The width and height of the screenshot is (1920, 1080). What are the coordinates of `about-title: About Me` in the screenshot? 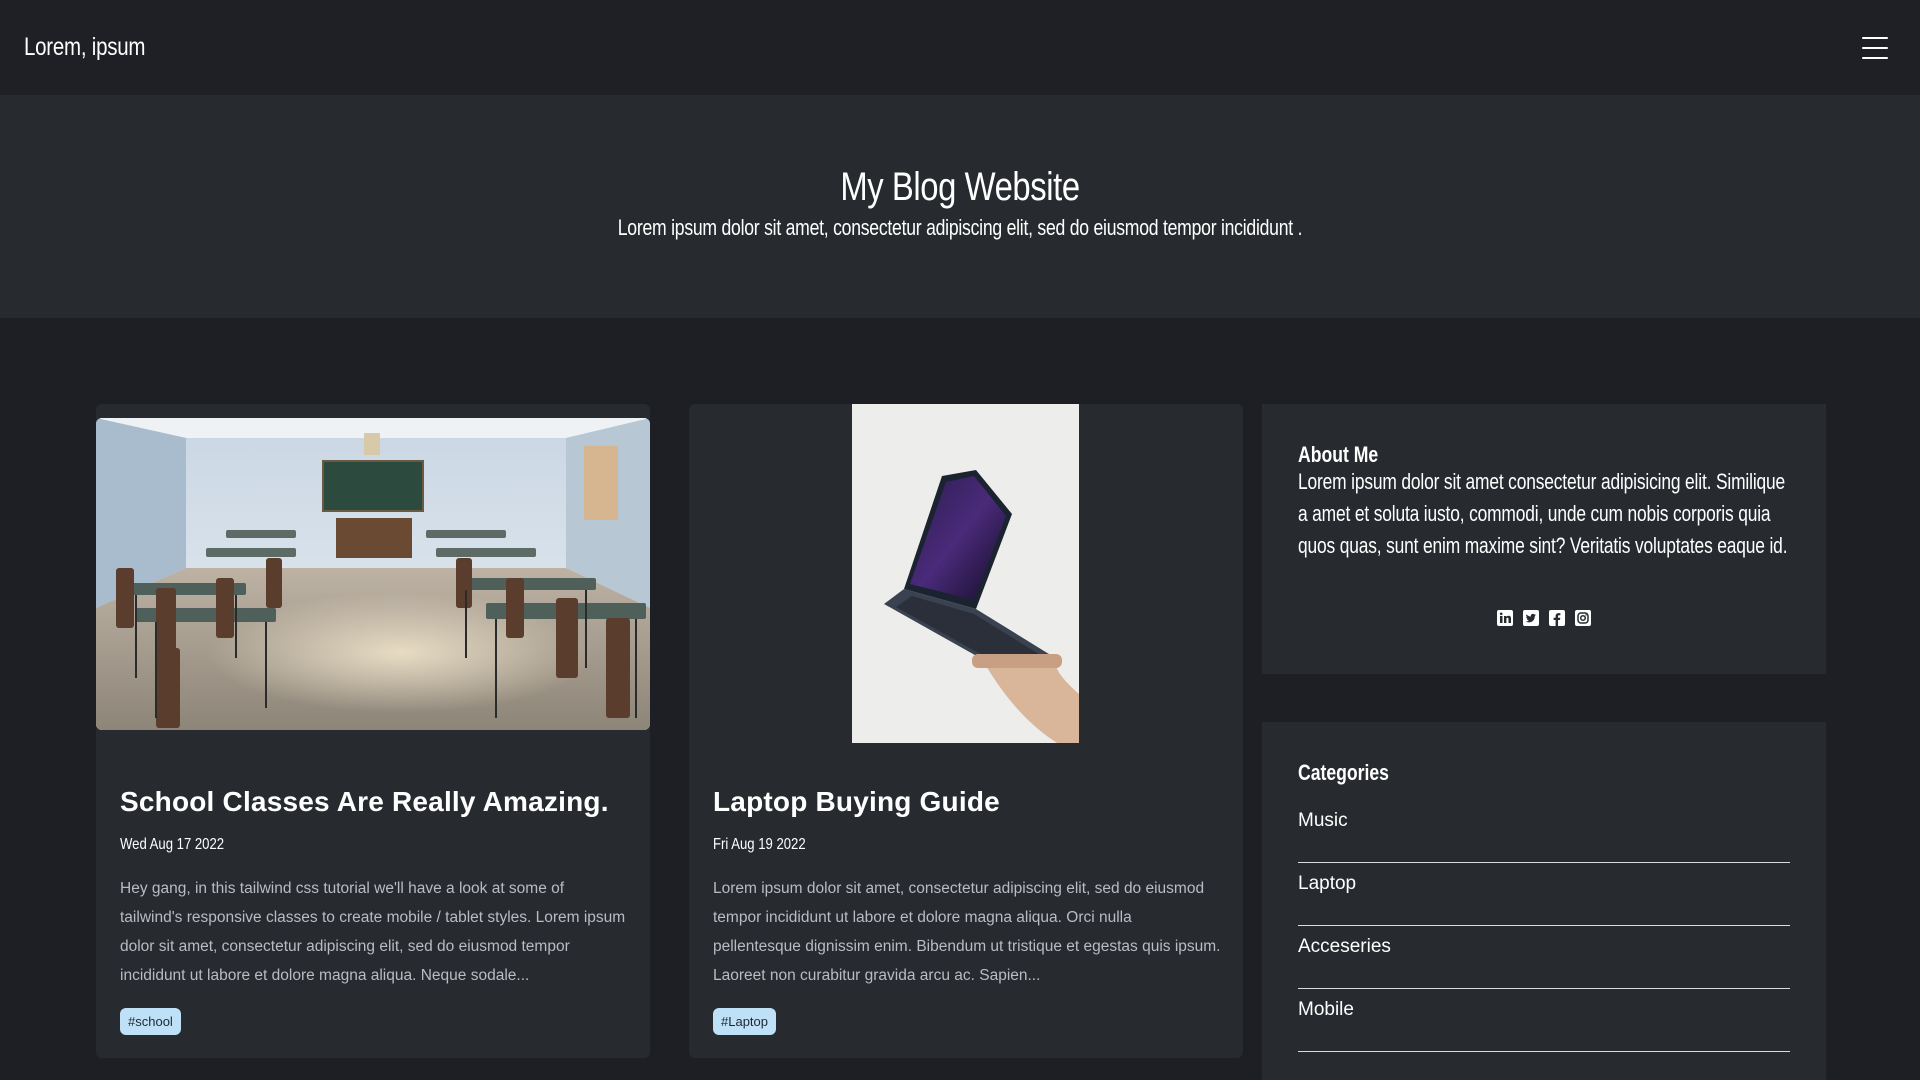 It's located at (1338, 454).